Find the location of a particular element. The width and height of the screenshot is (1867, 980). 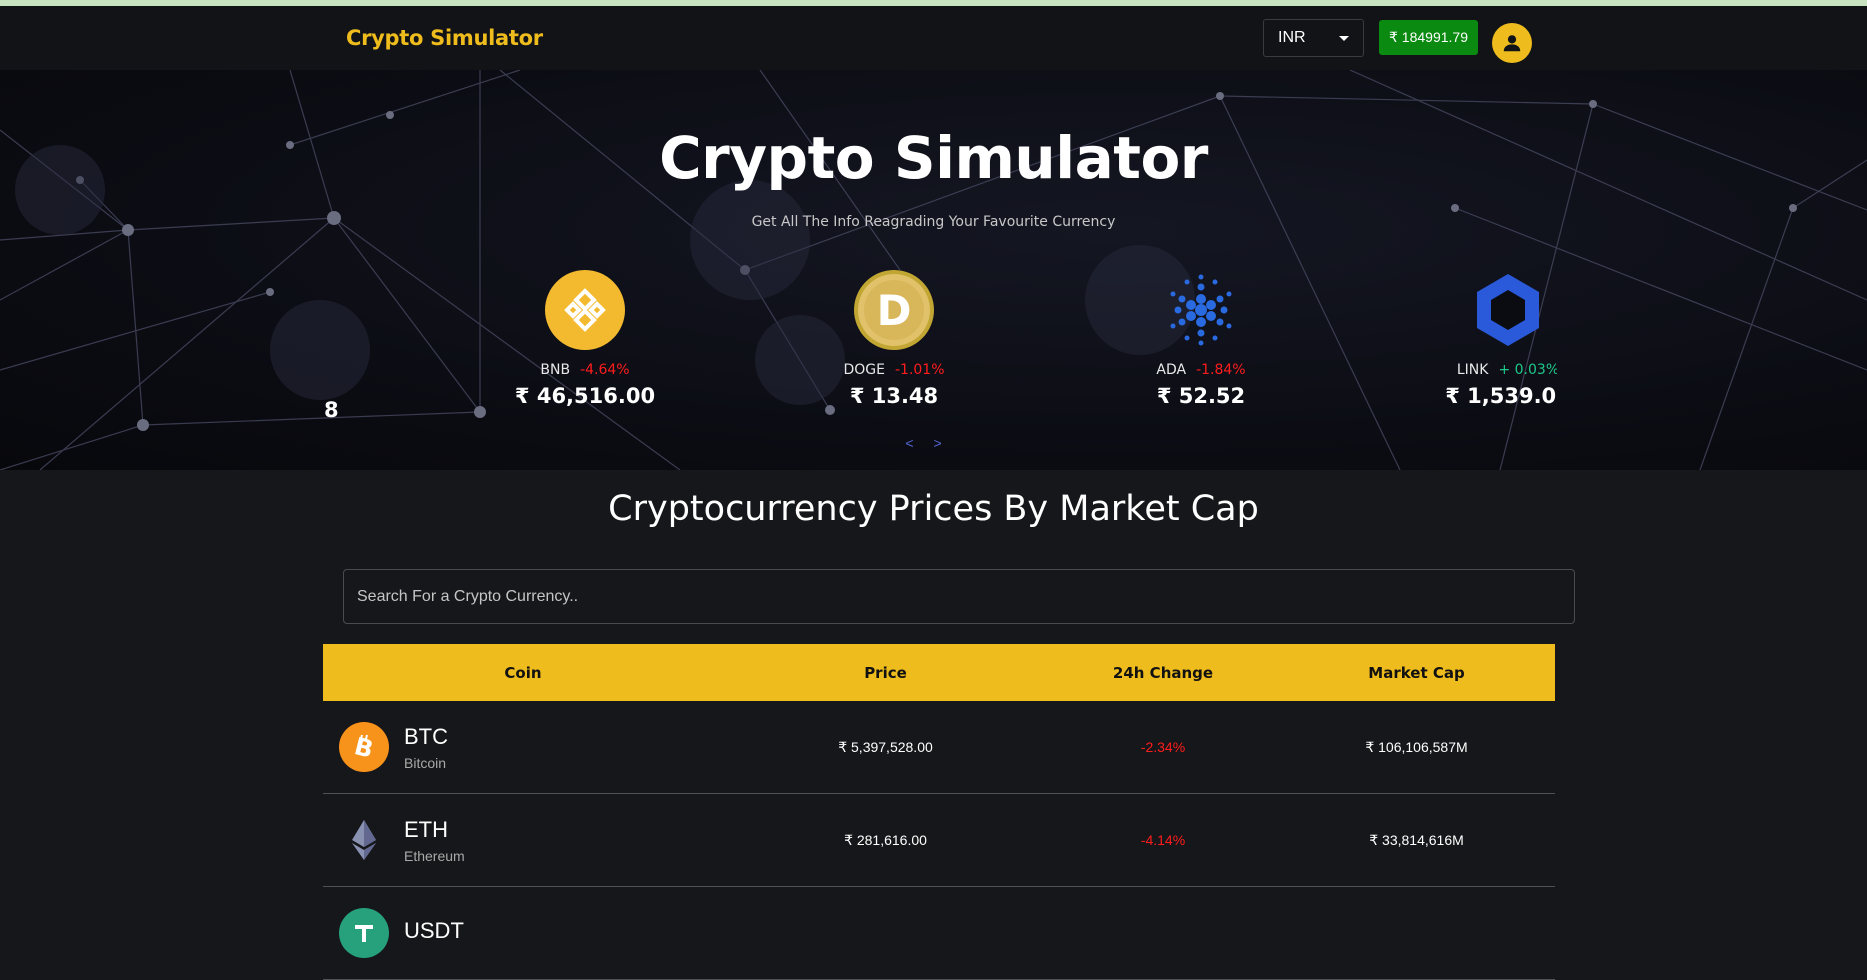

header-market-cap: Market Cap is located at coordinates (1416, 672).